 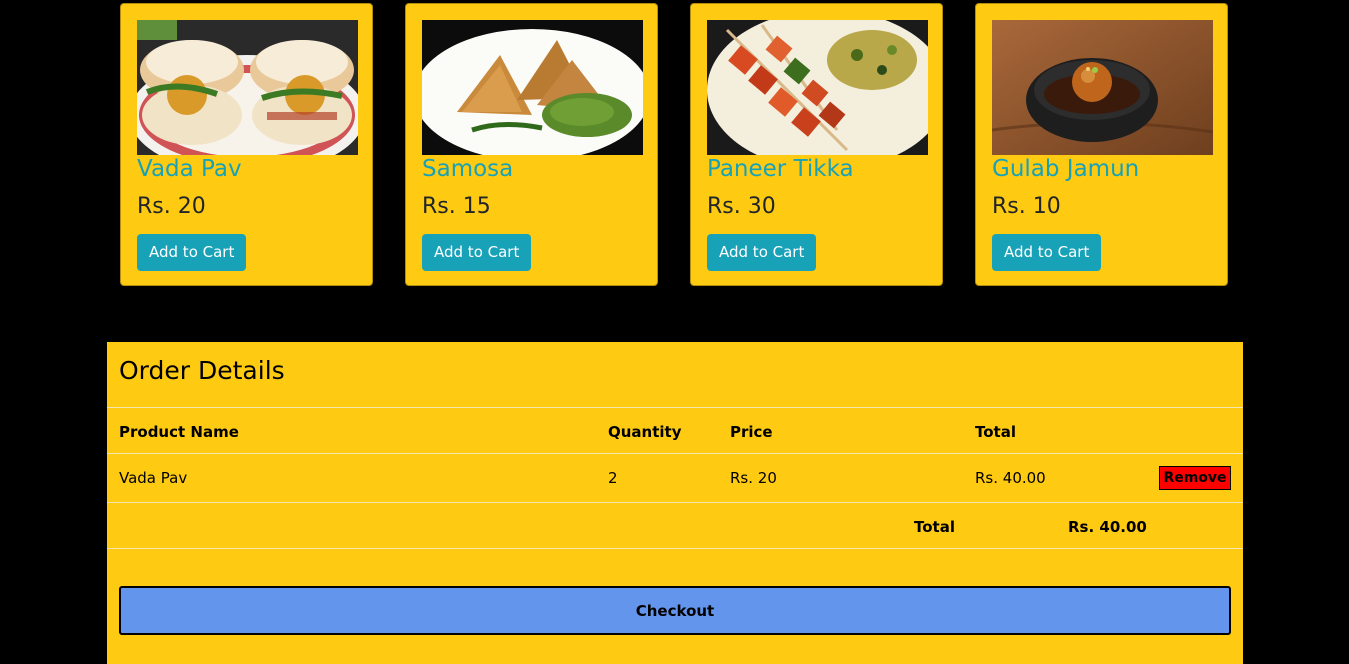 I want to click on row-total: Rs. 40.00, so click(x=1010, y=478).